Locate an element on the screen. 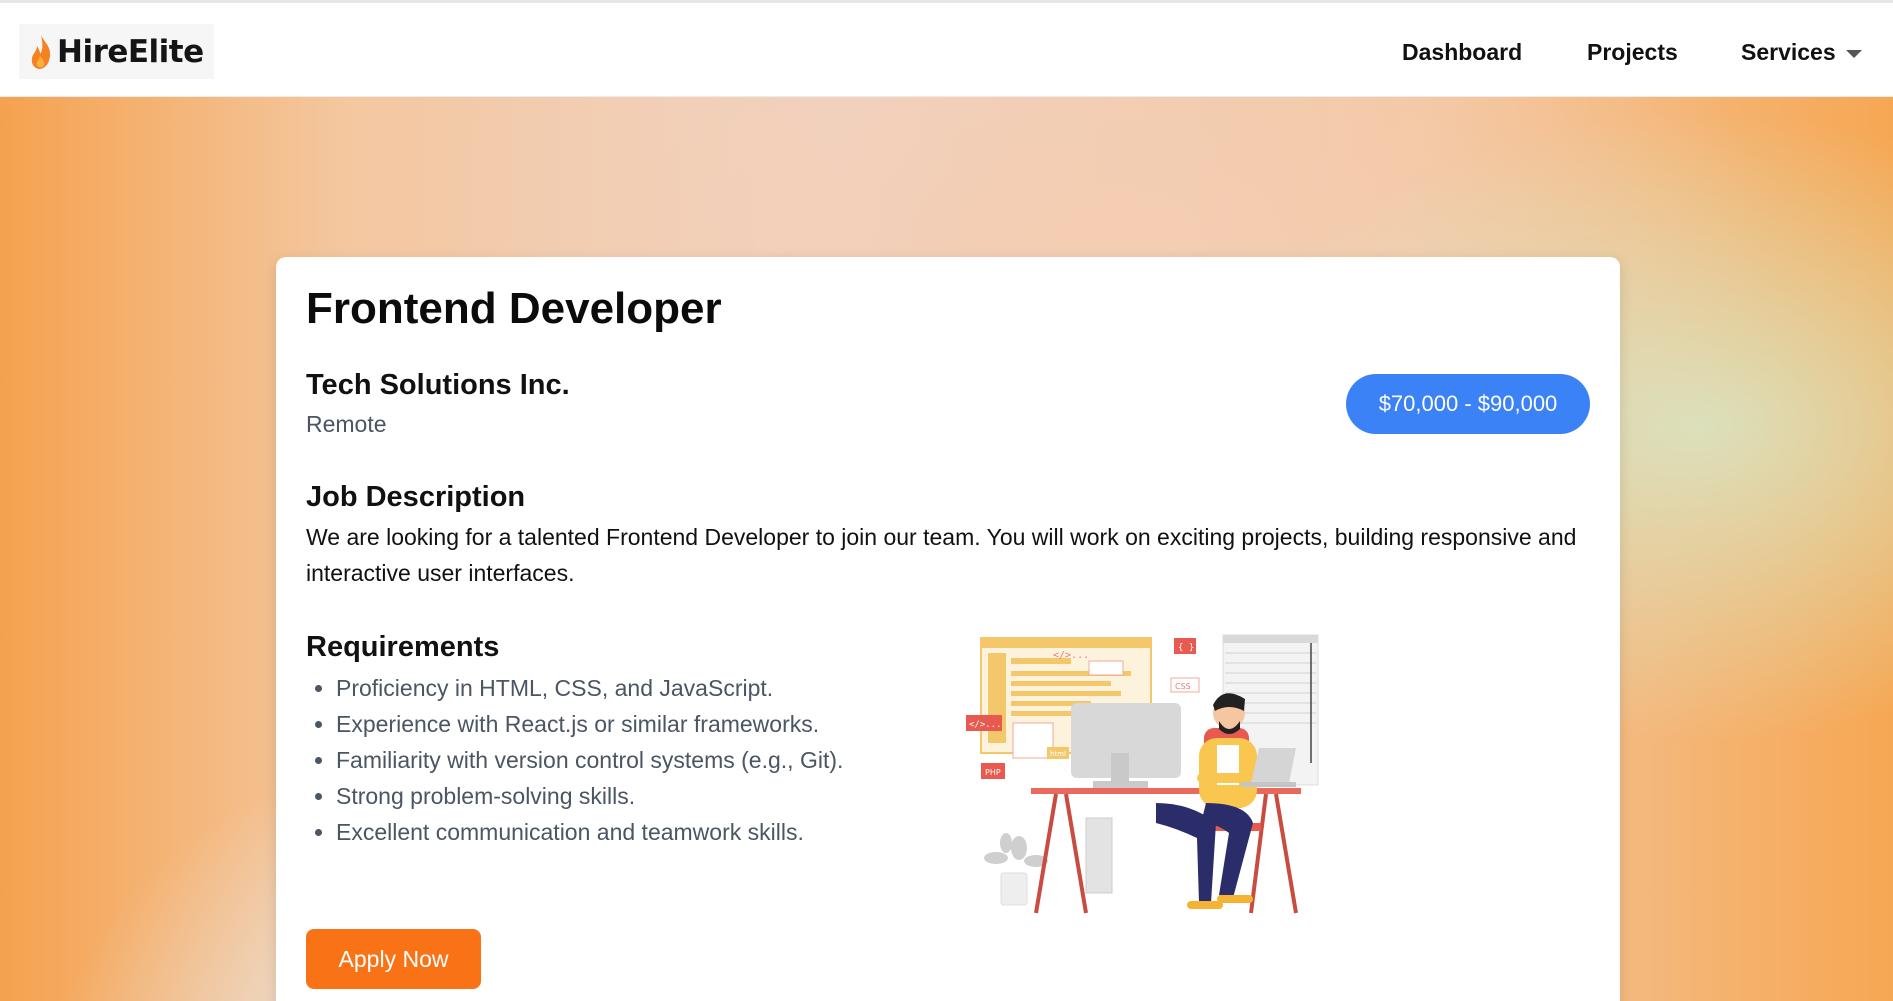 This screenshot has width=1893, height=1001. flame-icon is located at coordinates (41, 51).